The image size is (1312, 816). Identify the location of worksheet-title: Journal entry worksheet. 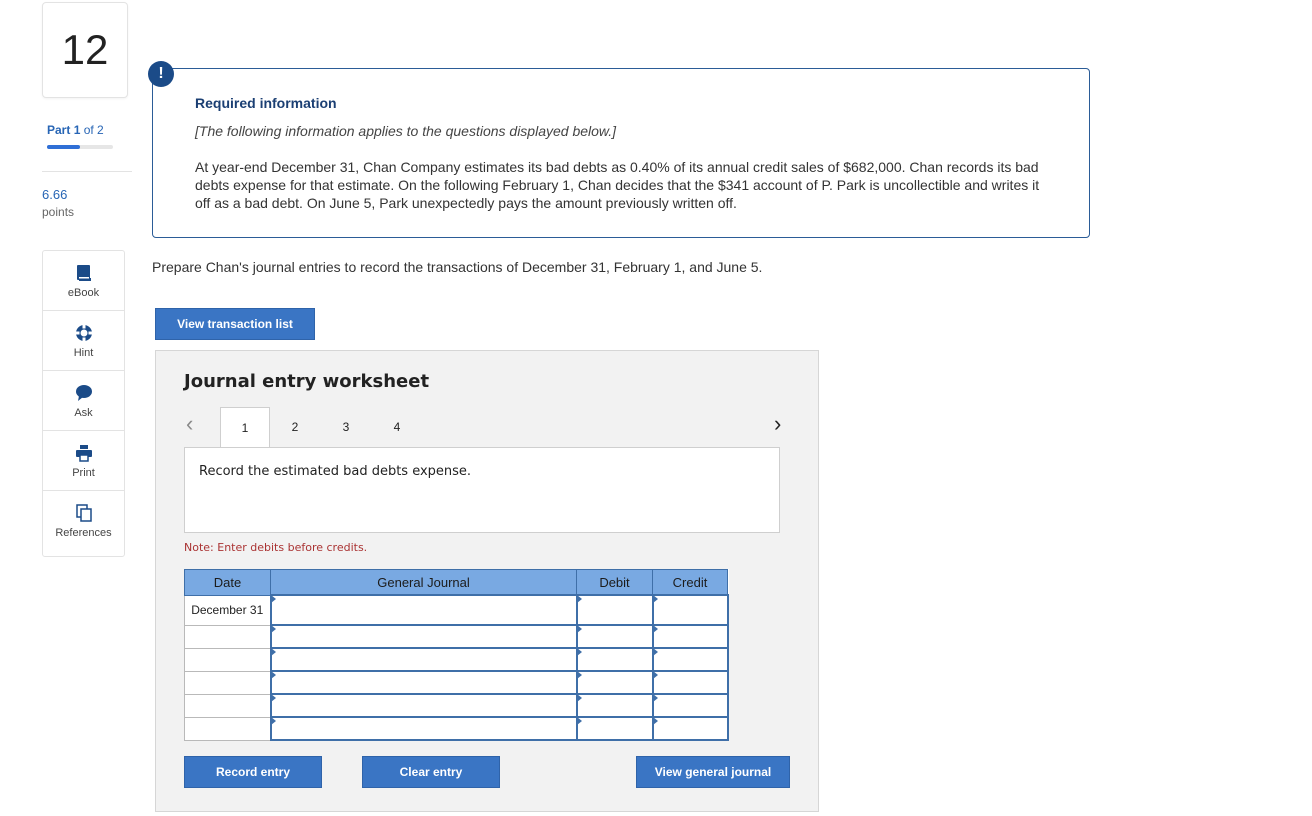
(307, 381).